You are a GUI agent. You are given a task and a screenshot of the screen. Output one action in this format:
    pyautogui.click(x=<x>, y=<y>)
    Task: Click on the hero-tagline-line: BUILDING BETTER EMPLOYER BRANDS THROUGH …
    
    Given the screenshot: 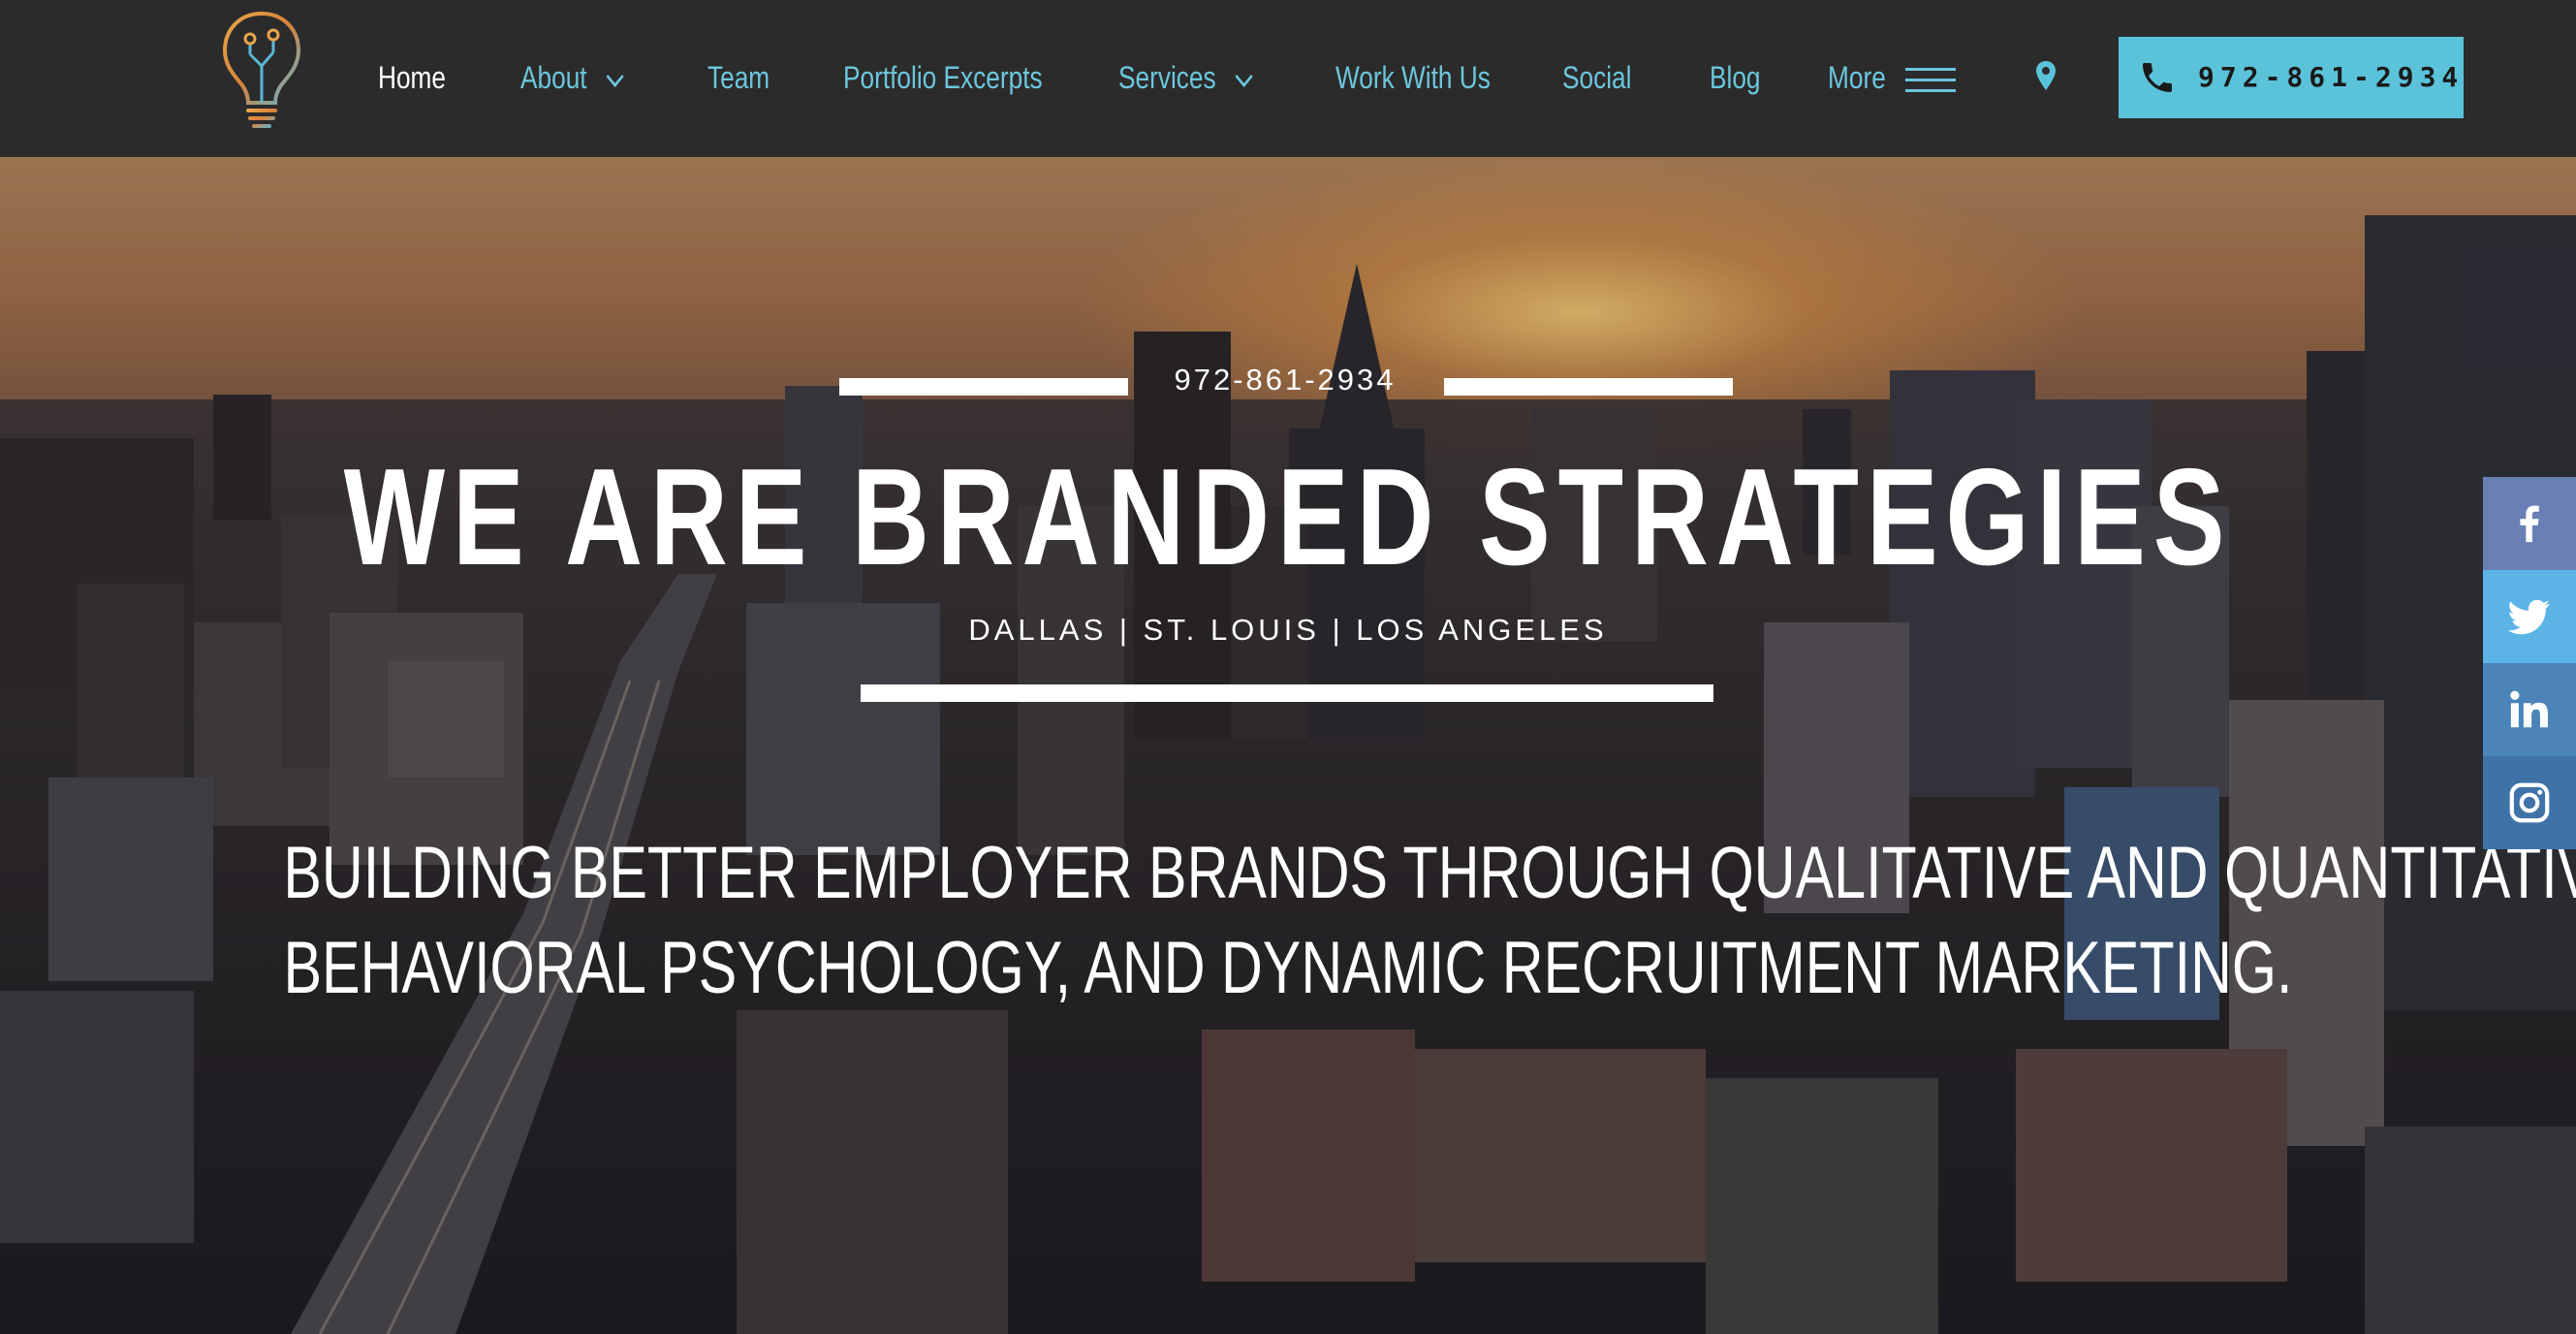 What is the action you would take?
    pyautogui.click(x=1429, y=873)
    